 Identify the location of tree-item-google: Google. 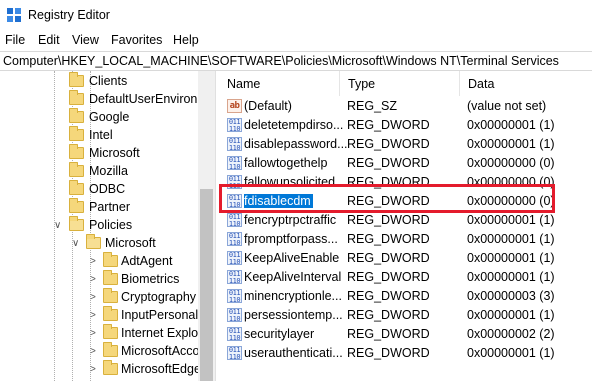
(99, 117).